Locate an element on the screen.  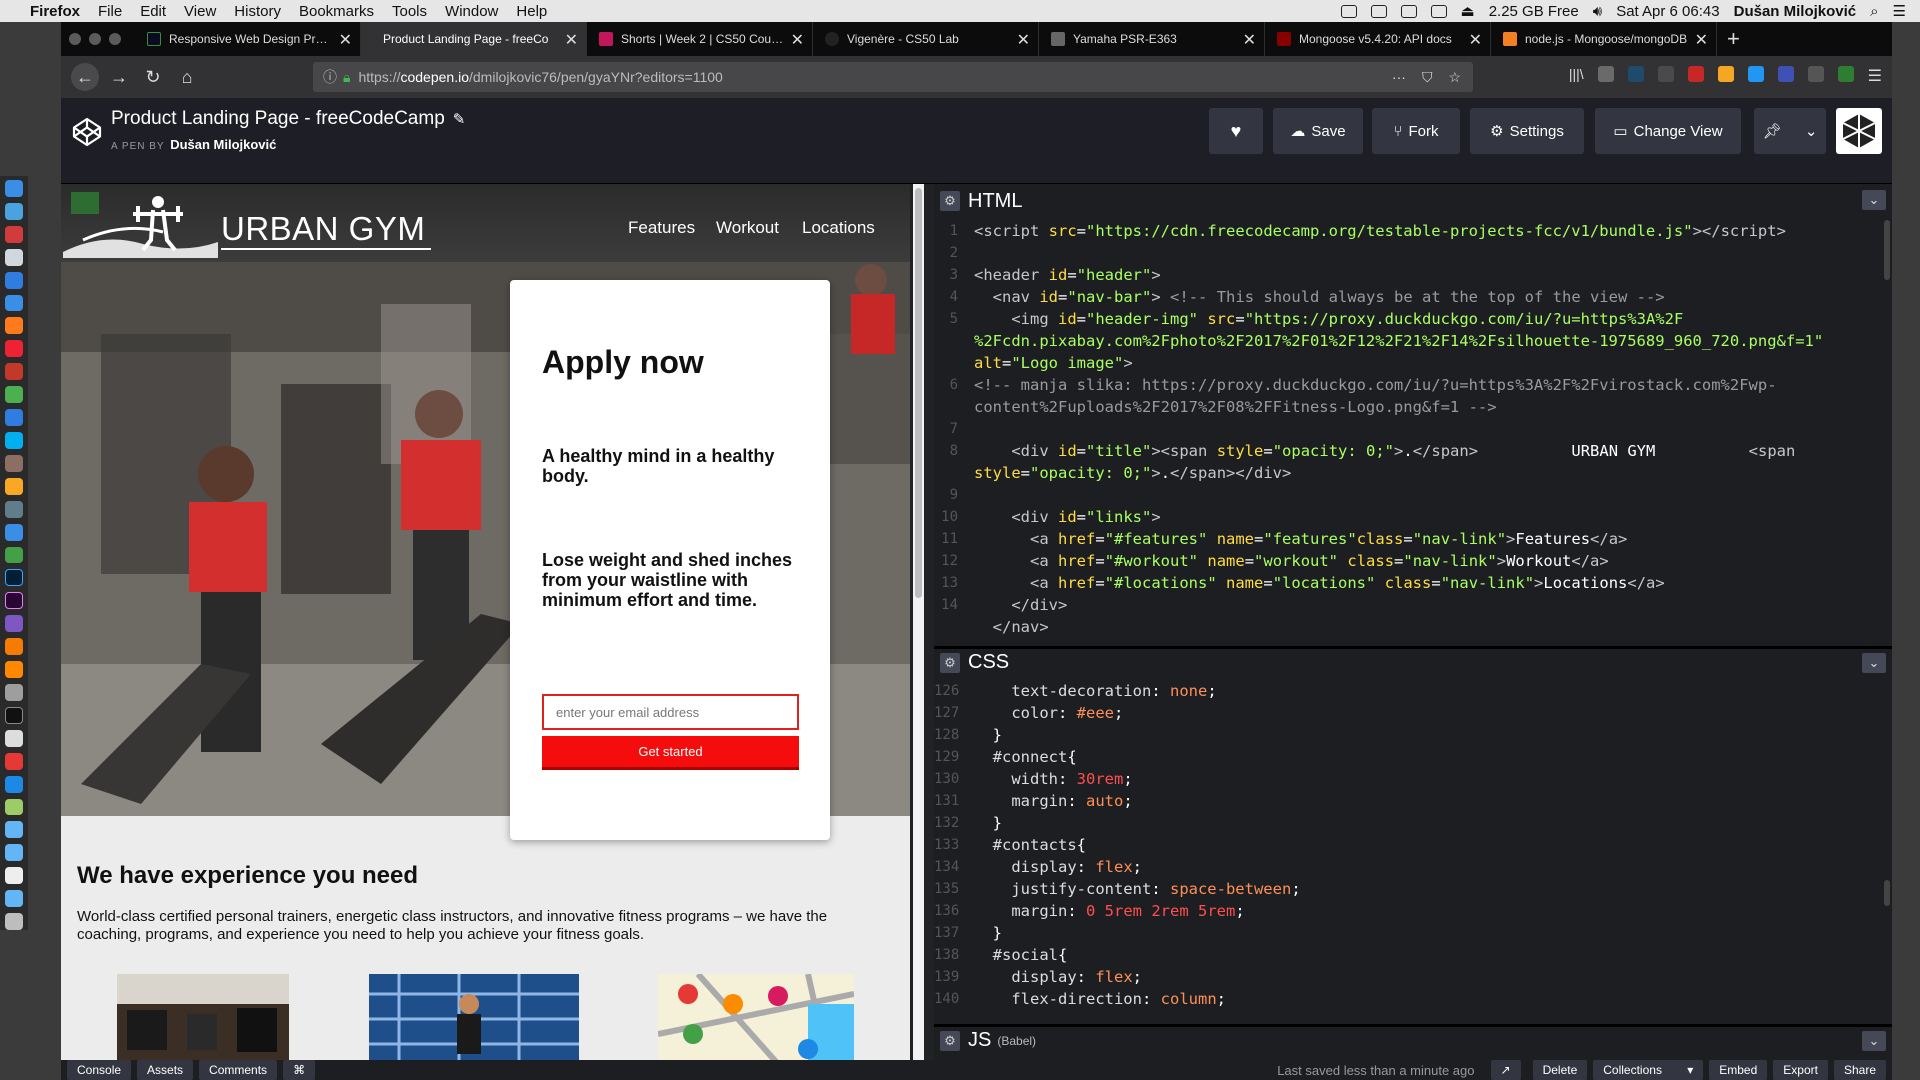
html-scrollbar is located at coordinates (1887, 250).